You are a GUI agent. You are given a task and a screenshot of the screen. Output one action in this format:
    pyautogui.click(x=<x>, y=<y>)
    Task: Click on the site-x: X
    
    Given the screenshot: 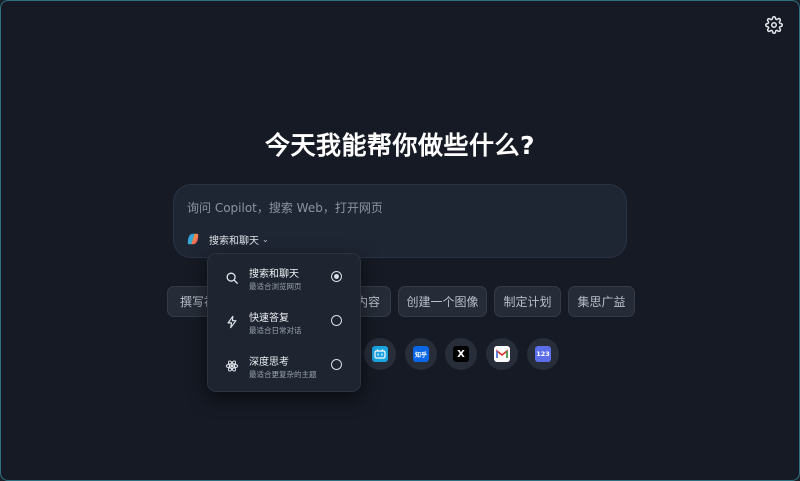 What is the action you would take?
    pyautogui.click(x=461, y=354)
    